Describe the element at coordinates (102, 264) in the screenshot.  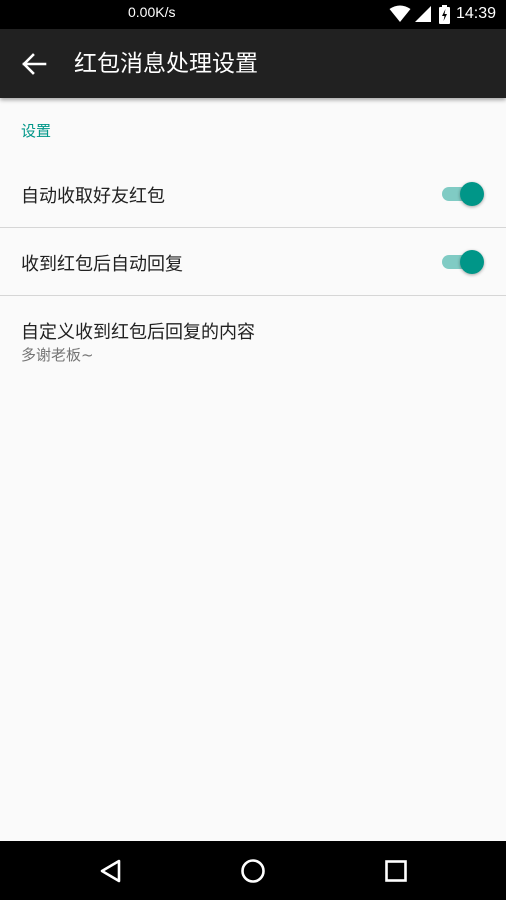
I see `pref-title: 收到红包后自动回复` at that location.